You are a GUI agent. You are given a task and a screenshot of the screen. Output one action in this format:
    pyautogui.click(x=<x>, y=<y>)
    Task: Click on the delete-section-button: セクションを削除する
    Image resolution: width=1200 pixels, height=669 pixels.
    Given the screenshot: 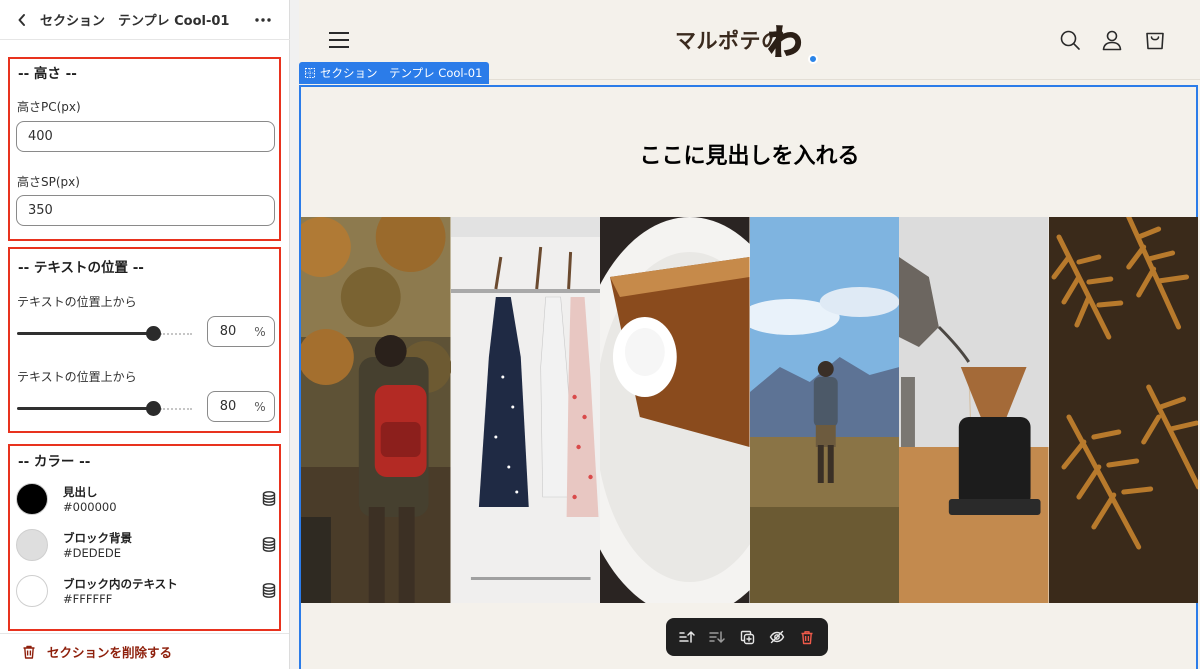 What is the action you would take?
    pyautogui.click(x=144, y=651)
    